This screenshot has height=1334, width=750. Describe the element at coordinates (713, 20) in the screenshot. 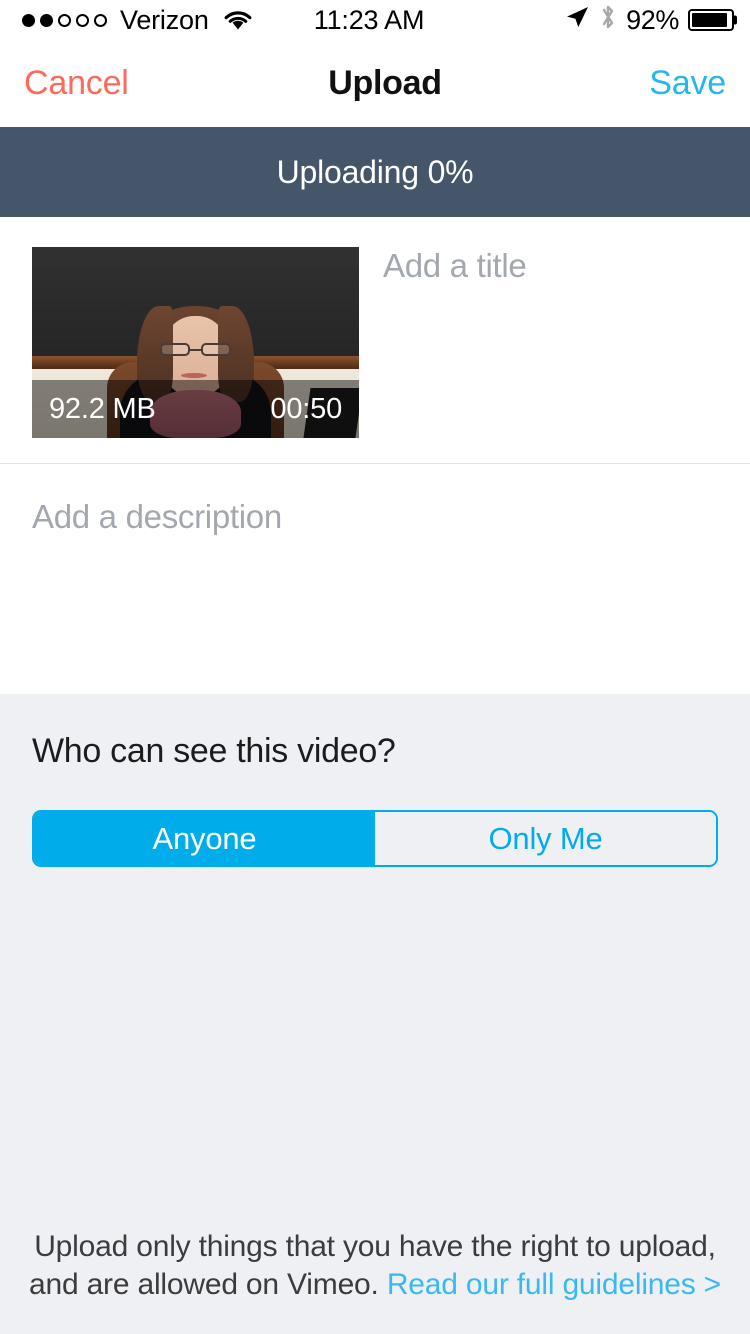

I see `battery-icon` at that location.